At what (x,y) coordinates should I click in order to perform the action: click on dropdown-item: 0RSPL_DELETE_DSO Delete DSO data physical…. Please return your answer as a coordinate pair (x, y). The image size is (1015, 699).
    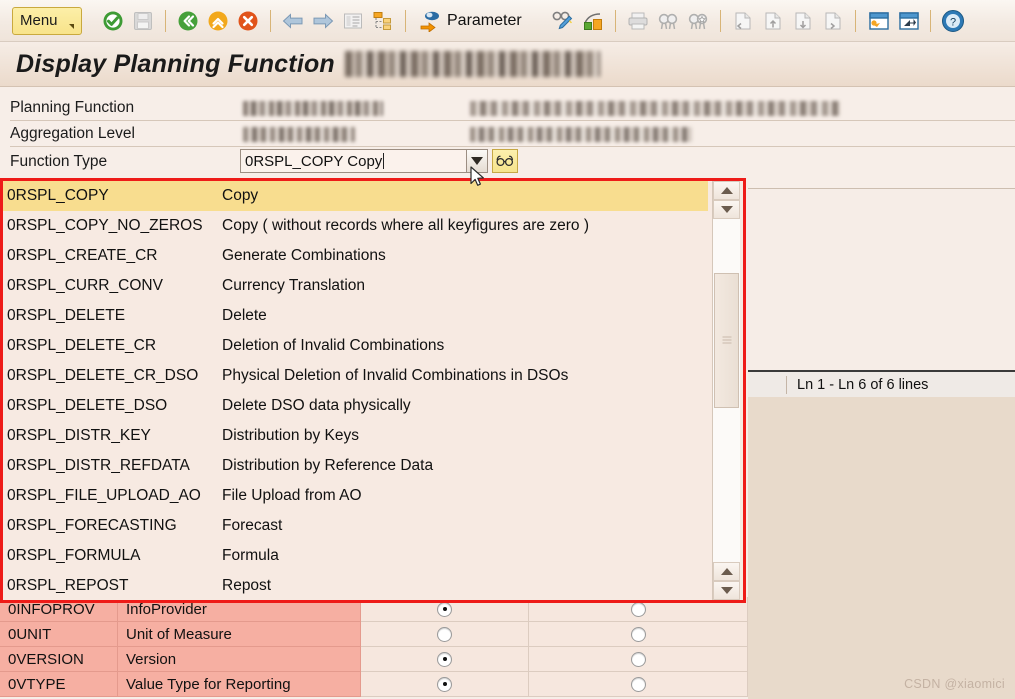
    Looking at the image, I should click on (355, 406).